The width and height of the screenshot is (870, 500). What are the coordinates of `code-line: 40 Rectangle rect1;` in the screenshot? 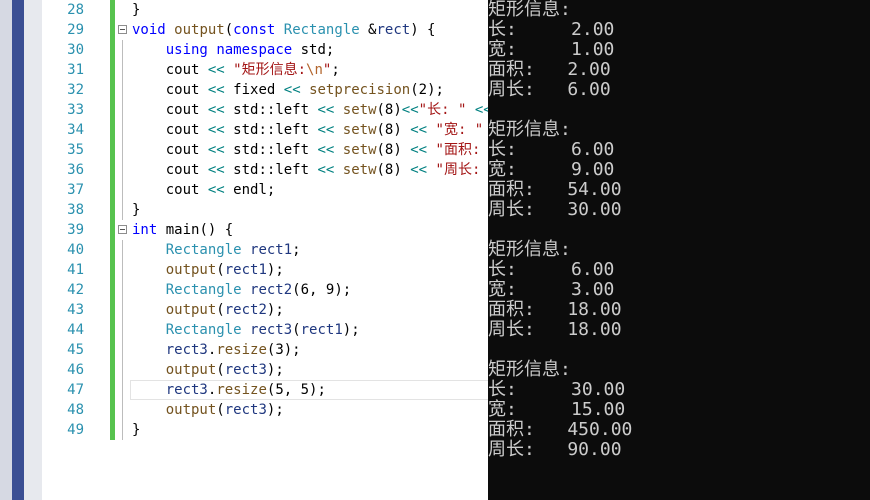 It's located at (265, 250).